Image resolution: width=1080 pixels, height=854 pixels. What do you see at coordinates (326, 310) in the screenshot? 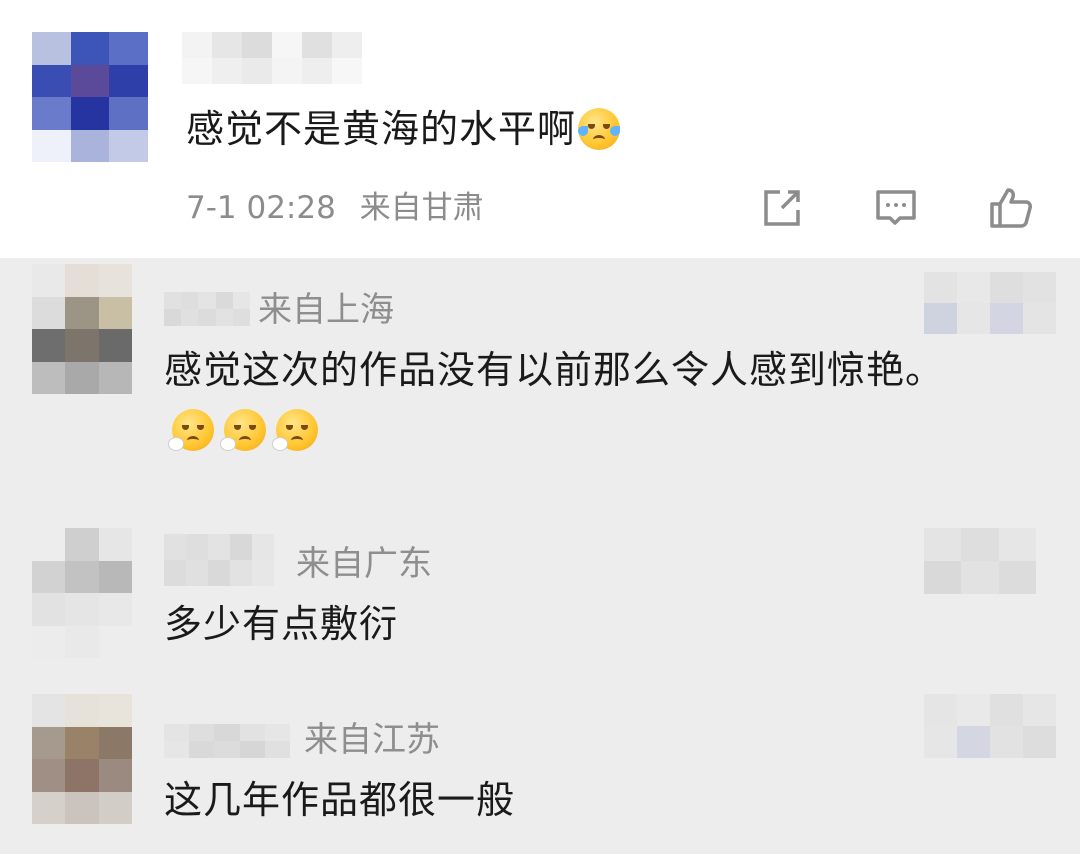
I see `reply-location: 来自上海` at bounding box center [326, 310].